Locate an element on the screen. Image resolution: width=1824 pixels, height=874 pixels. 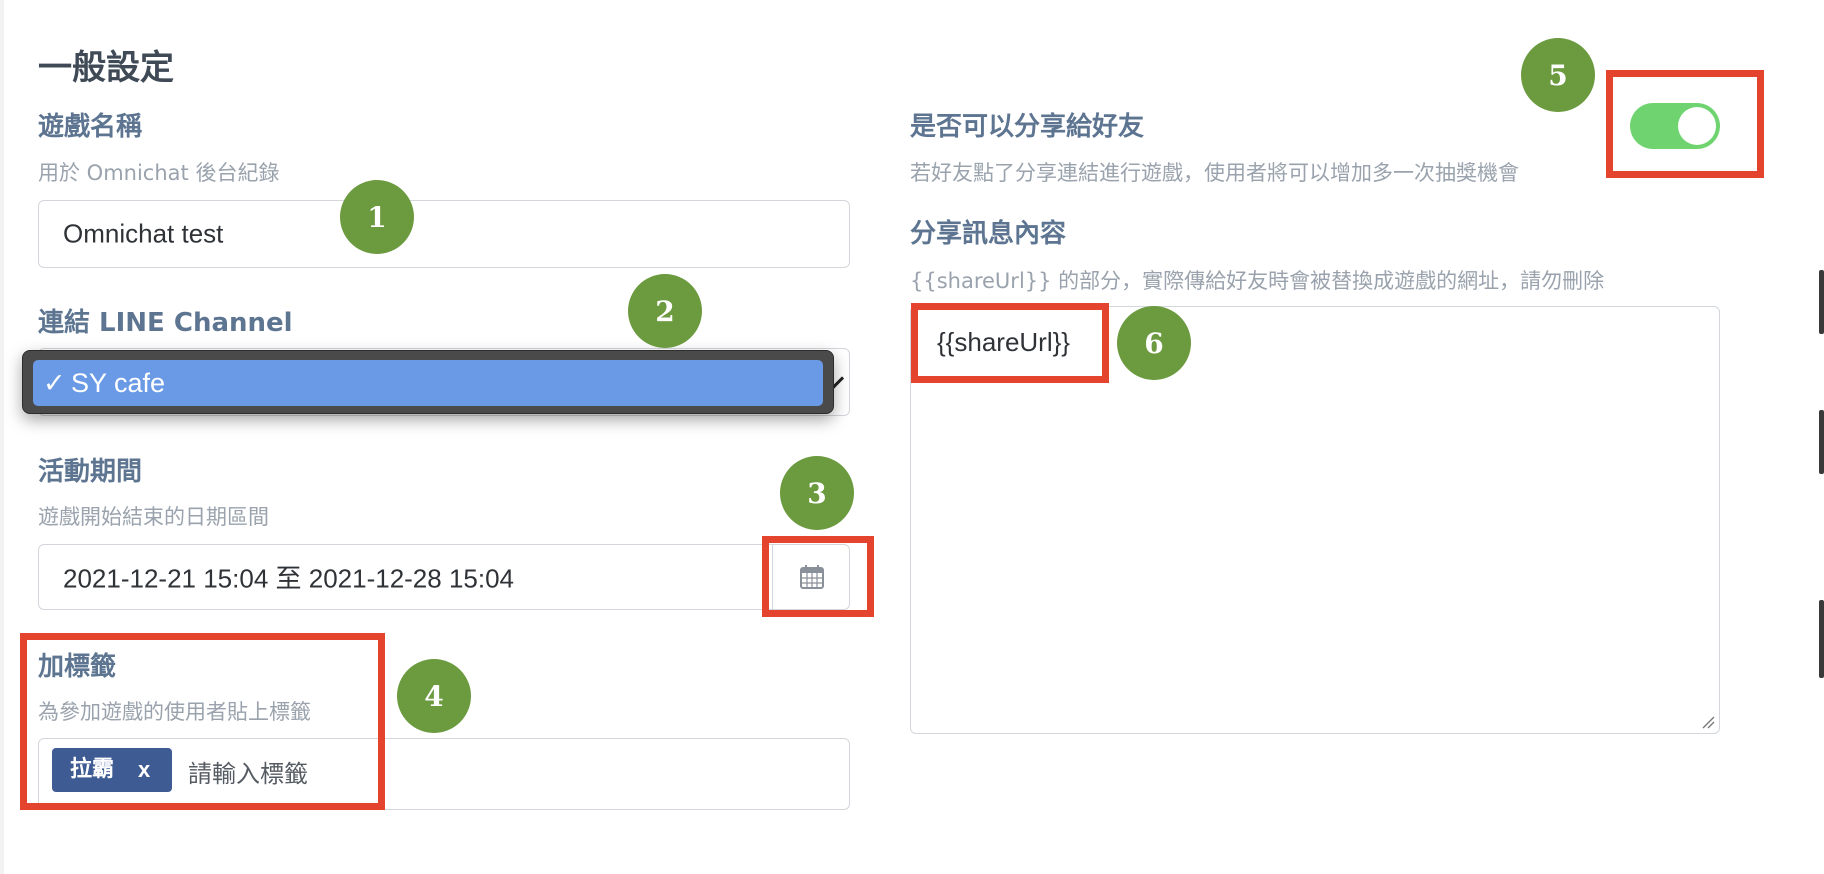
annotation-marker-5: 5 is located at coordinates (1558, 75).